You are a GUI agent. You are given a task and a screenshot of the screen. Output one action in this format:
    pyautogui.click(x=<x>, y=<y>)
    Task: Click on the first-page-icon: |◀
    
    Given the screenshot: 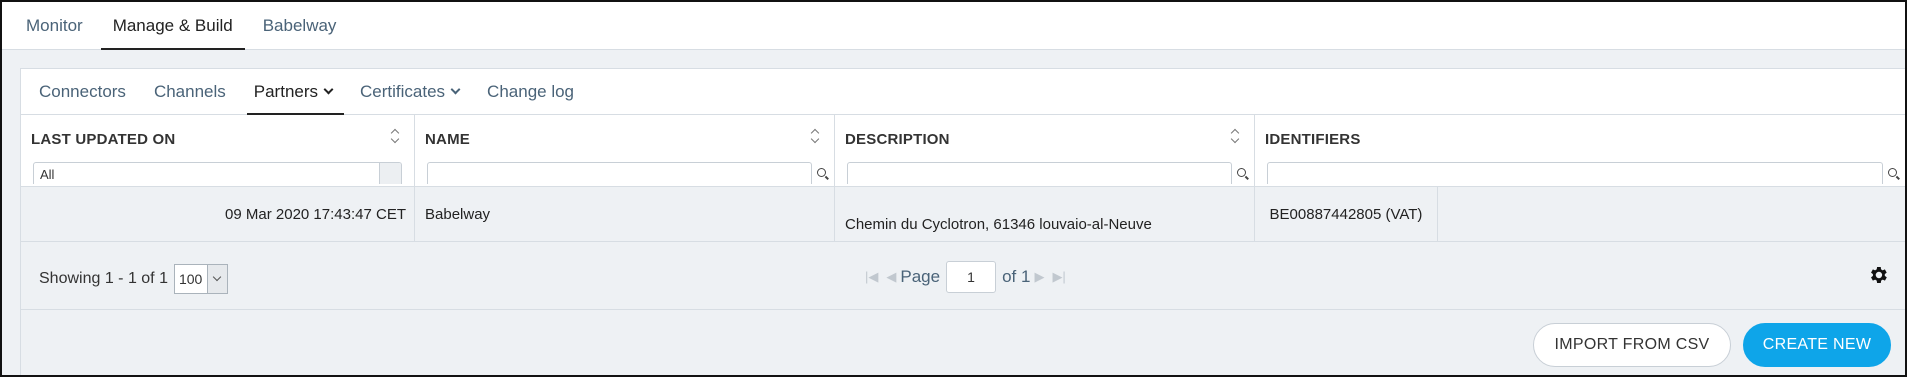 What is the action you would take?
    pyautogui.click(x=871, y=277)
    